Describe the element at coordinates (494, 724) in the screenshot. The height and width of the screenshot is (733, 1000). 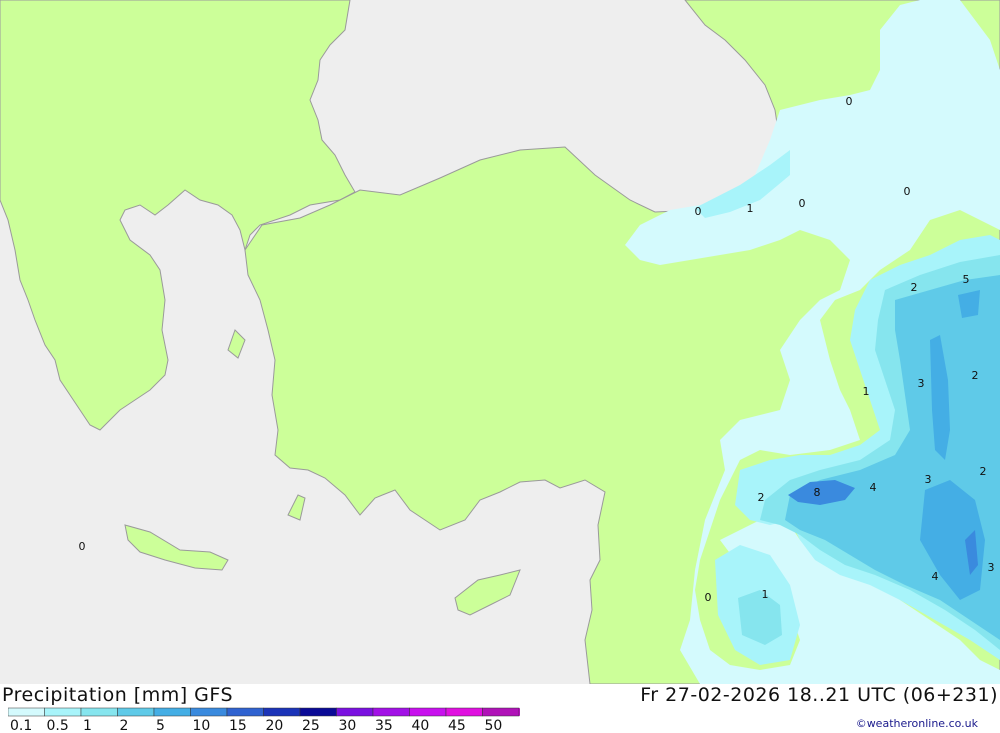
I see `legend-label: 50` at that location.